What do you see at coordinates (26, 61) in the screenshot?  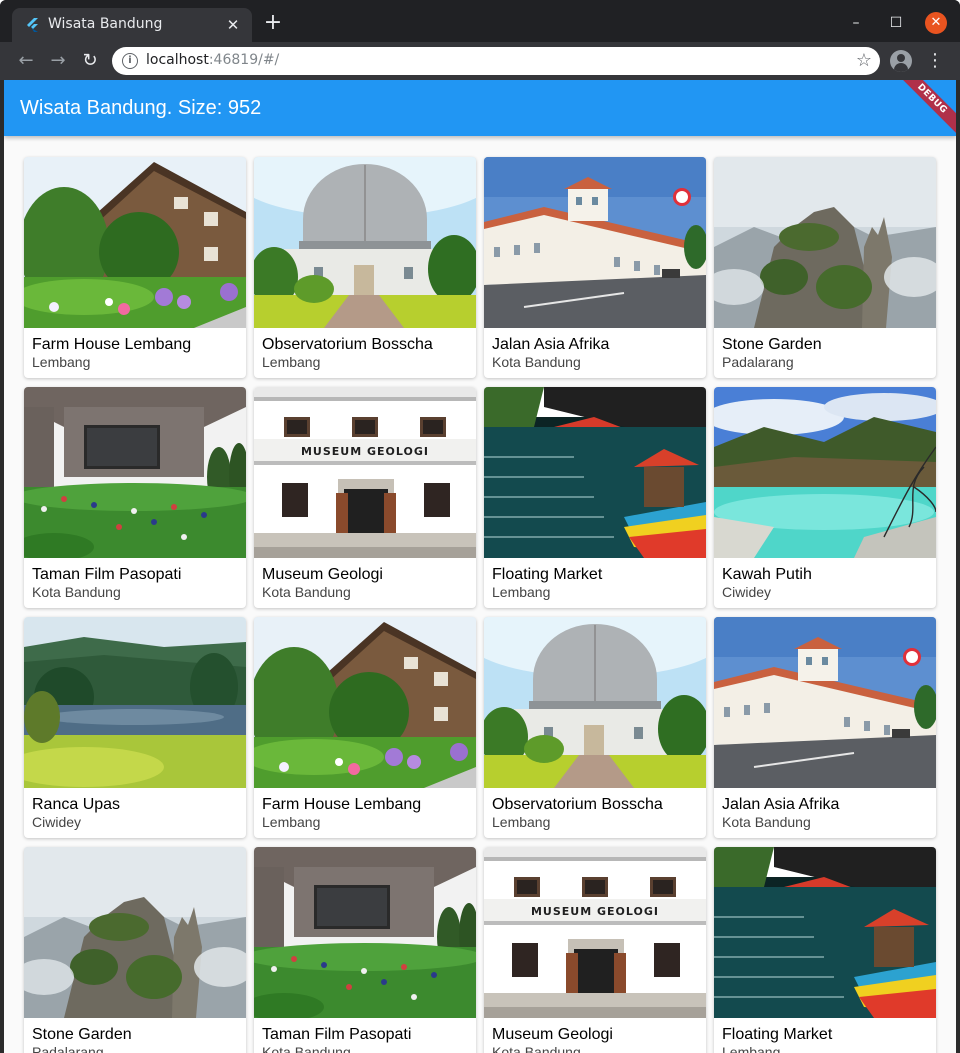 I see `back-arrow-icon: ←` at bounding box center [26, 61].